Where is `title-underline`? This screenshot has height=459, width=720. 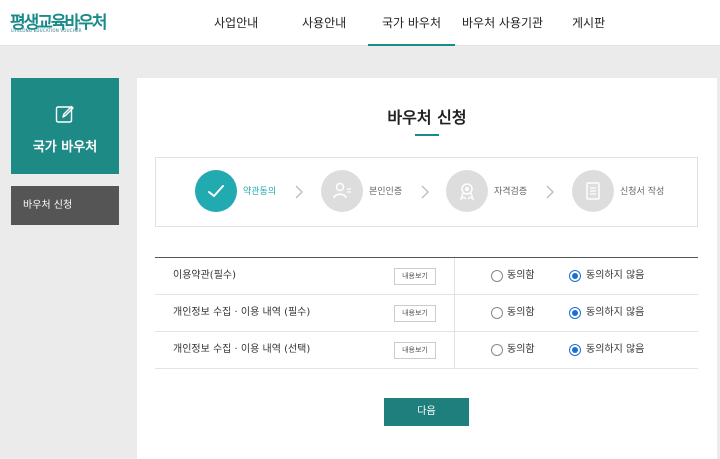
title-underline is located at coordinates (427, 135).